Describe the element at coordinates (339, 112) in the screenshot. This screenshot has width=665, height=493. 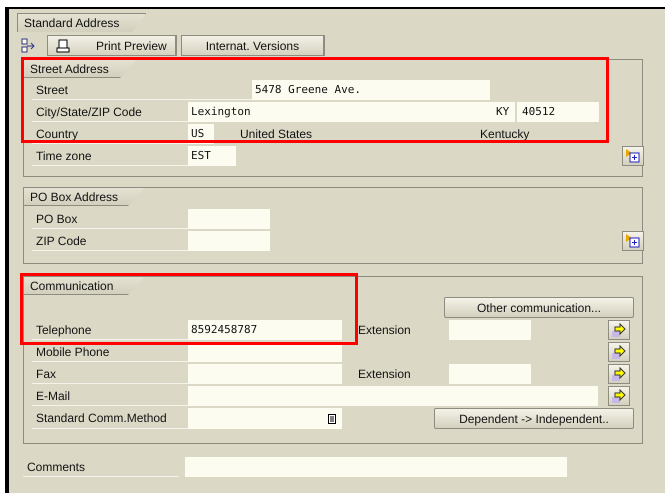
I see `city-field: Lexington` at that location.